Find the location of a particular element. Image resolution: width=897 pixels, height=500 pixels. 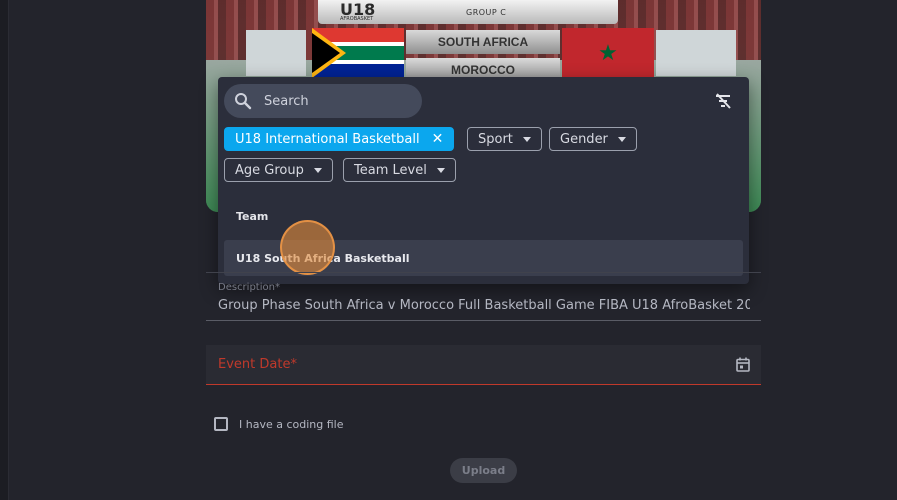

active-filter-chip: U18 International Basketball ✕ is located at coordinates (339, 139).